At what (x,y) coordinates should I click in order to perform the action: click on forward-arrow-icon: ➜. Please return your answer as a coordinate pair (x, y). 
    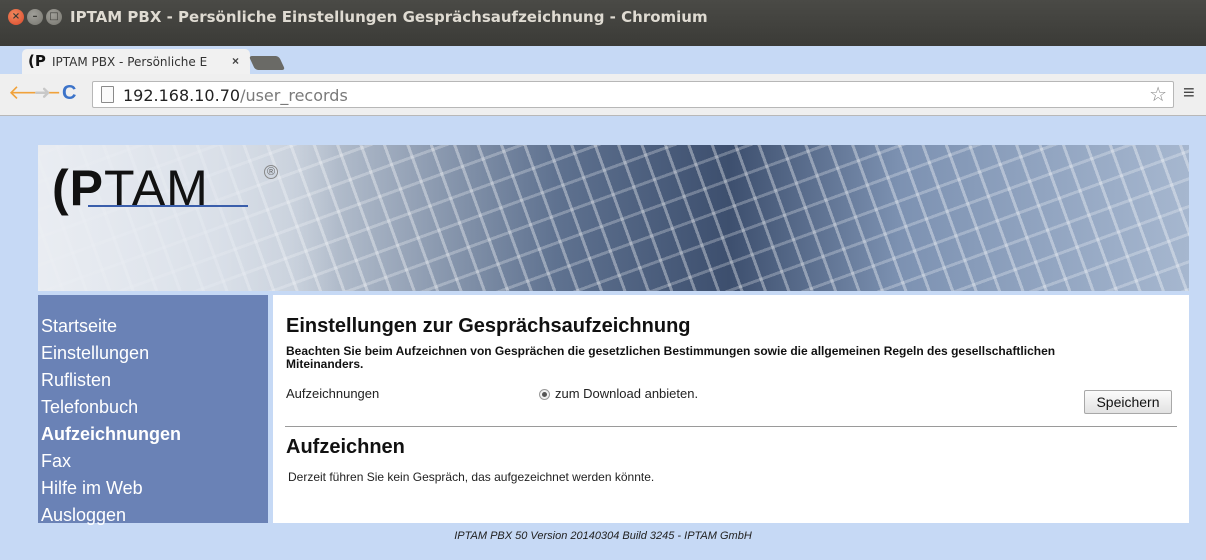
    Looking at the image, I should click on (42, 93).